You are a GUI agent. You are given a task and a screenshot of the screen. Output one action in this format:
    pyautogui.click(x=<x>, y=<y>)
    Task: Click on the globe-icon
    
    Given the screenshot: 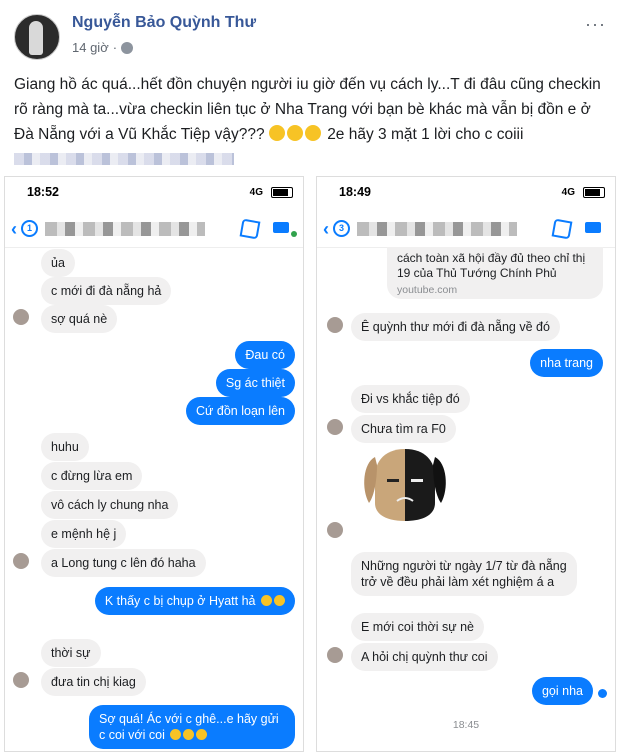 What is the action you would take?
    pyautogui.click(x=127, y=47)
    